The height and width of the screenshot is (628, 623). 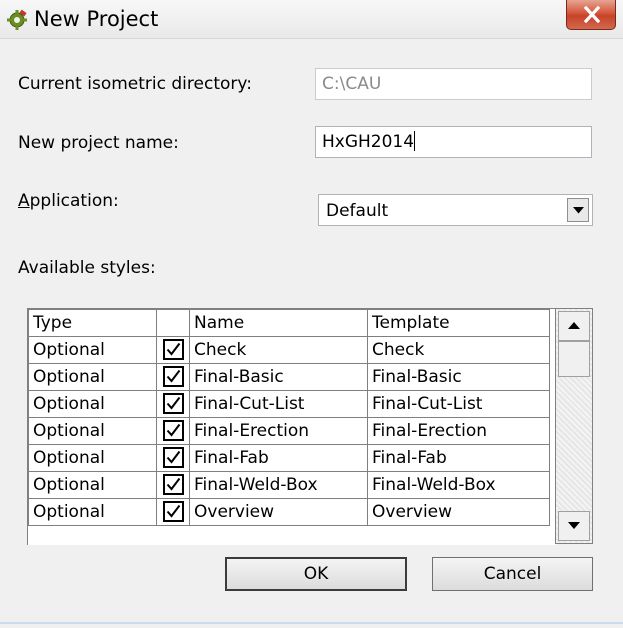 I want to click on application-label-text: pplication:, so click(x=74, y=201).